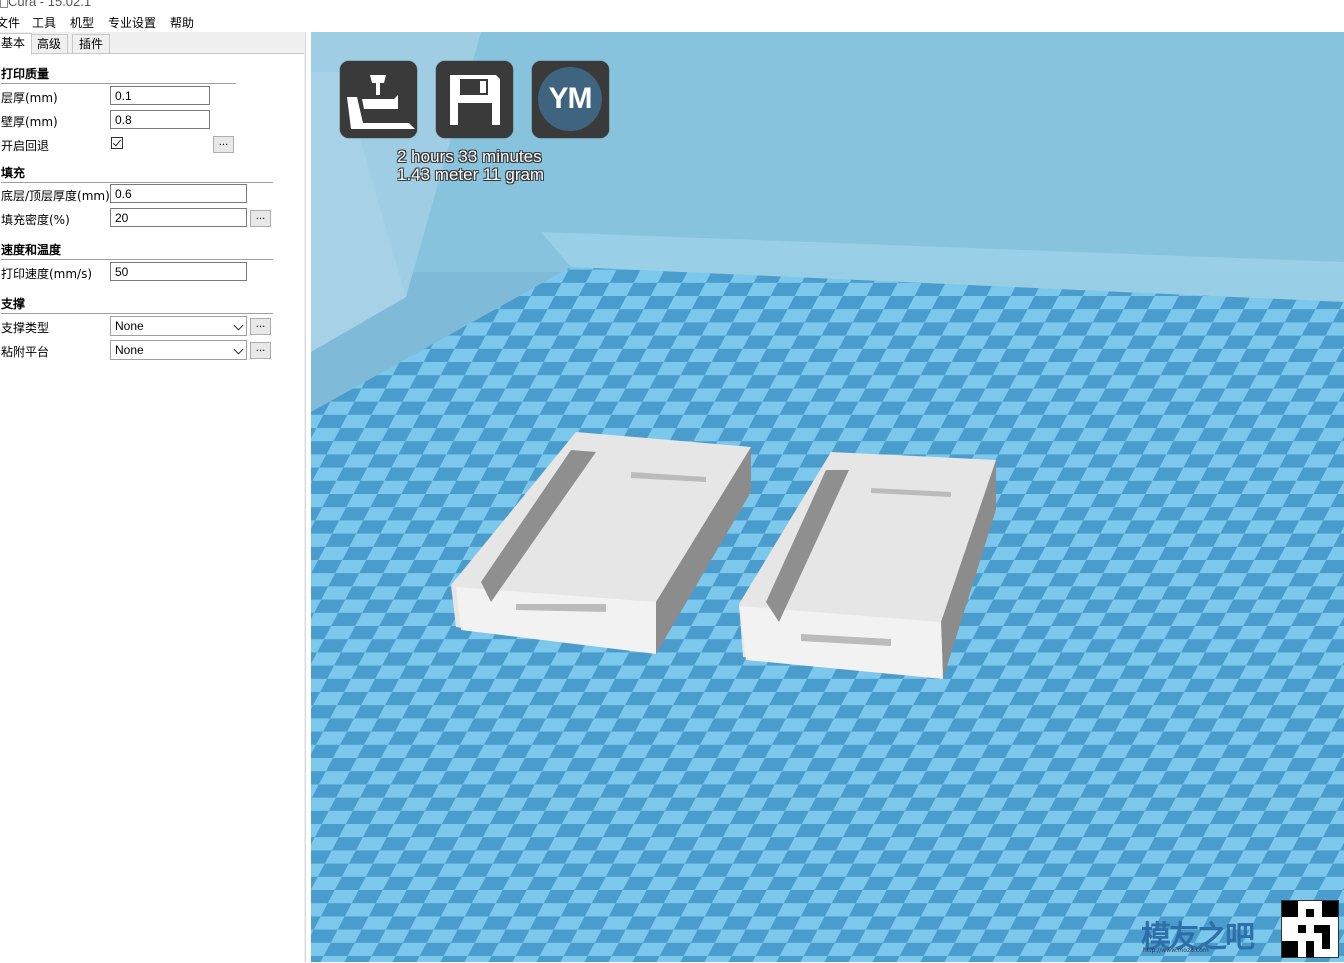  Describe the element at coordinates (25, 146) in the screenshot. I see `label-retraction: 开启回退` at that location.